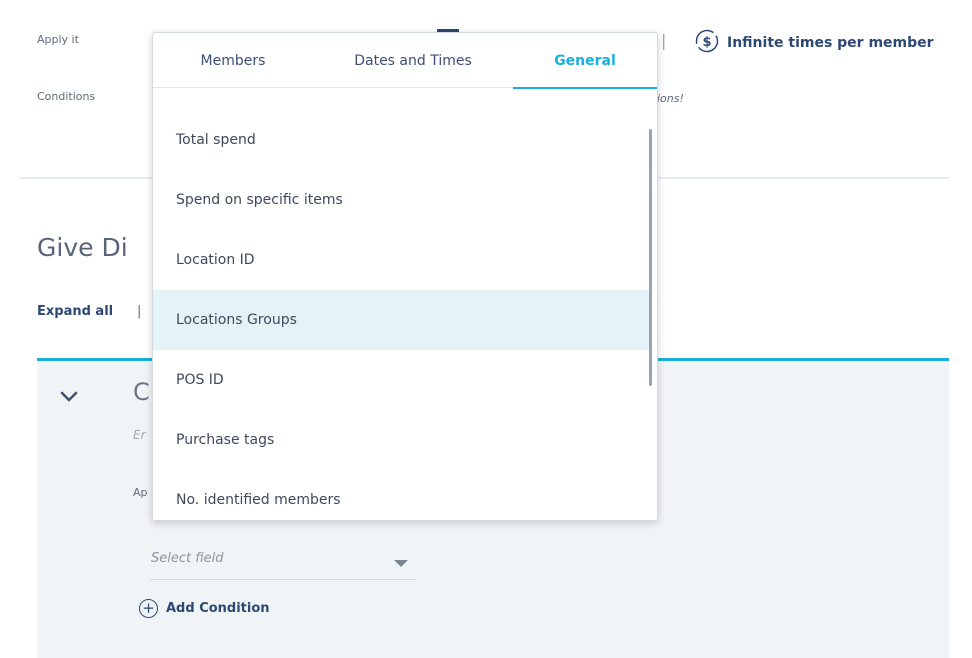 This screenshot has height=658, width=972. What do you see at coordinates (141, 392) in the screenshot?
I see `panel-title-fragment: C` at bounding box center [141, 392].